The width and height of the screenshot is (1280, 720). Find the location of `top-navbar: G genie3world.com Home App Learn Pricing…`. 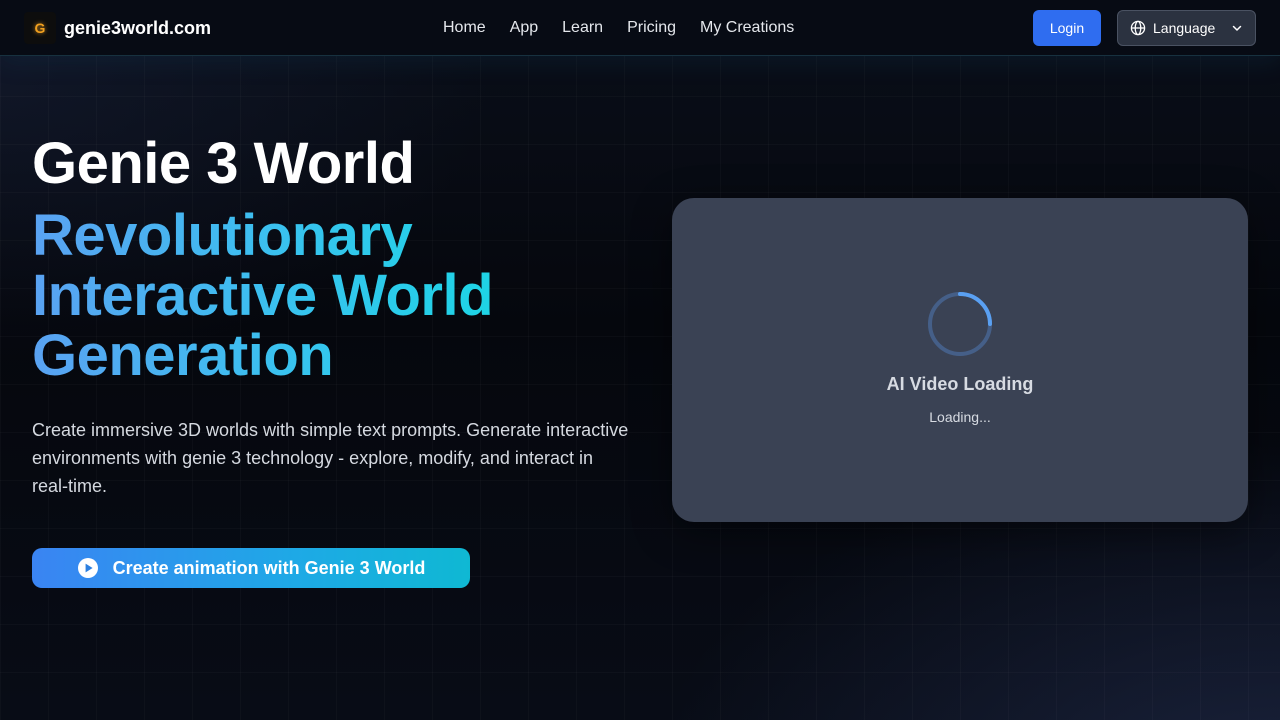

top-navbar: G genie3world.com Home App Learn Pricing… is located at coordinates (640, 28).